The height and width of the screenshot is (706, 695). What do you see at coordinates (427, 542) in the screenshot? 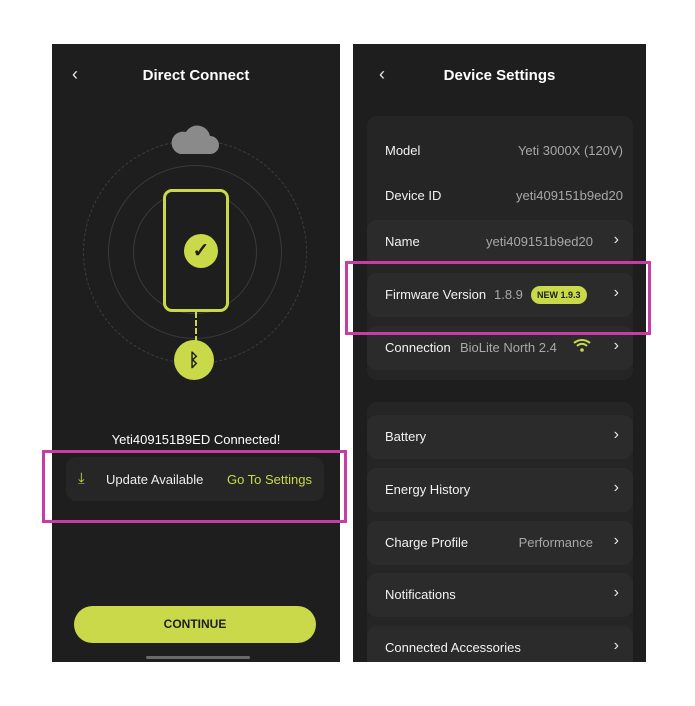
I see `charge-profile-label: Charge Profile` at bounding box center [427, 542].